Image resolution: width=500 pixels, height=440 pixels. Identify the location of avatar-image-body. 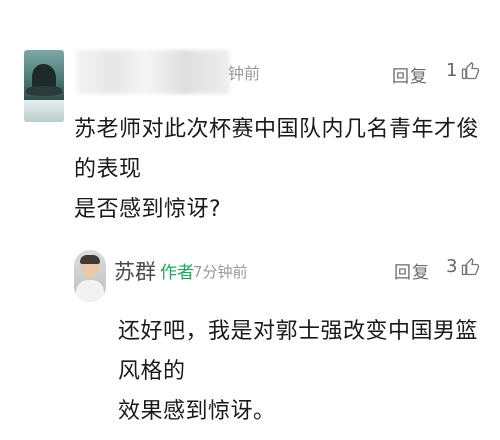
(90, 291).